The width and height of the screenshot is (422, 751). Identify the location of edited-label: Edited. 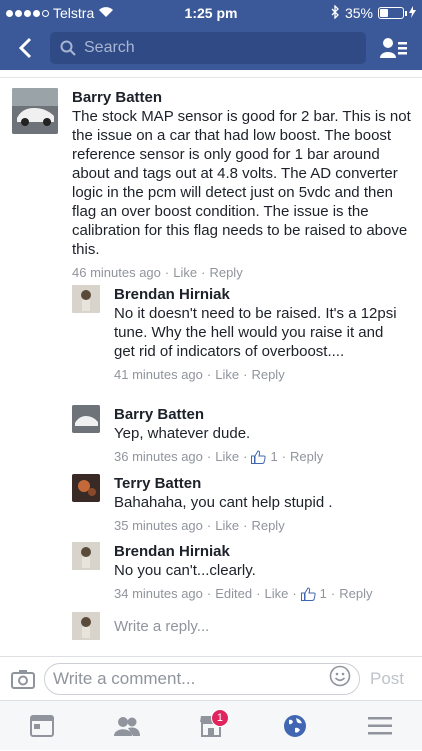
(233, 593).